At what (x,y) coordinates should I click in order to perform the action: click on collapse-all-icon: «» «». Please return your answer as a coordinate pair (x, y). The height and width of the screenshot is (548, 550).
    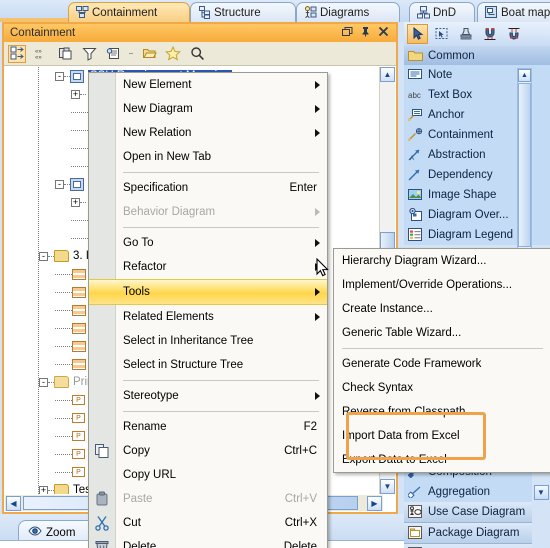
    Looking at the image, I should click on (41, 54).